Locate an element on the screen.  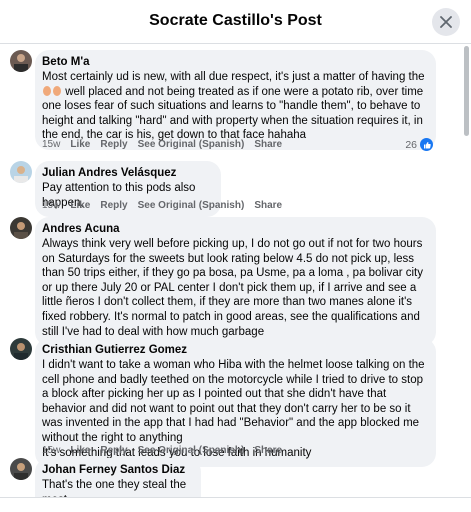
close-icon is located at coordinates (446, 22).